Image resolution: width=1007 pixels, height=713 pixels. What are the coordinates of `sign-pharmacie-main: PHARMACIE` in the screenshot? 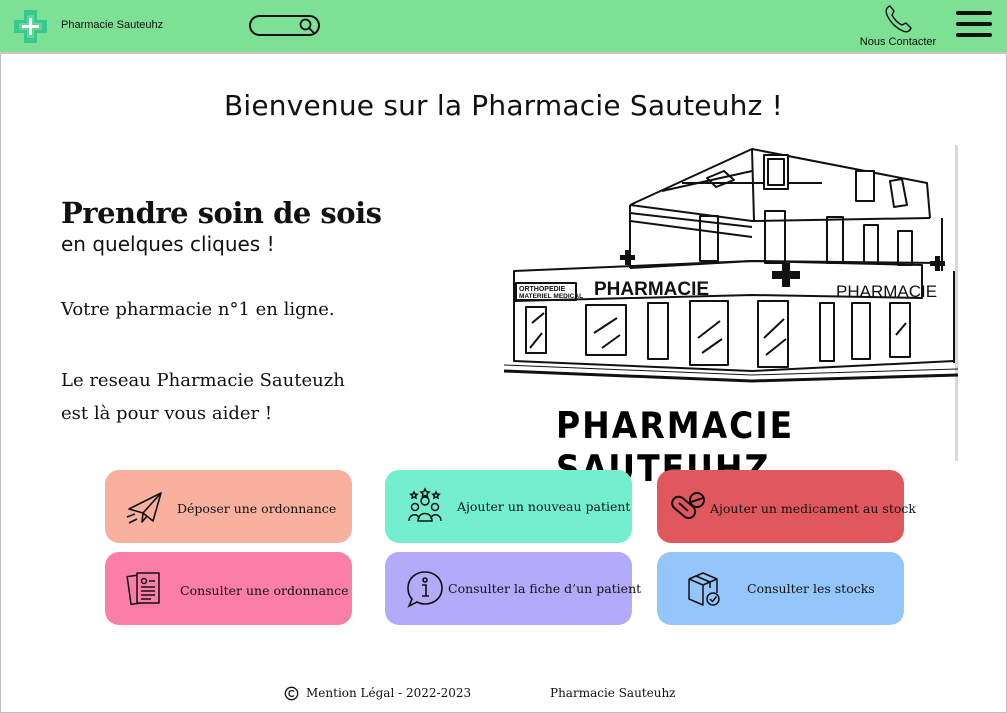 It's located at (651, 289).